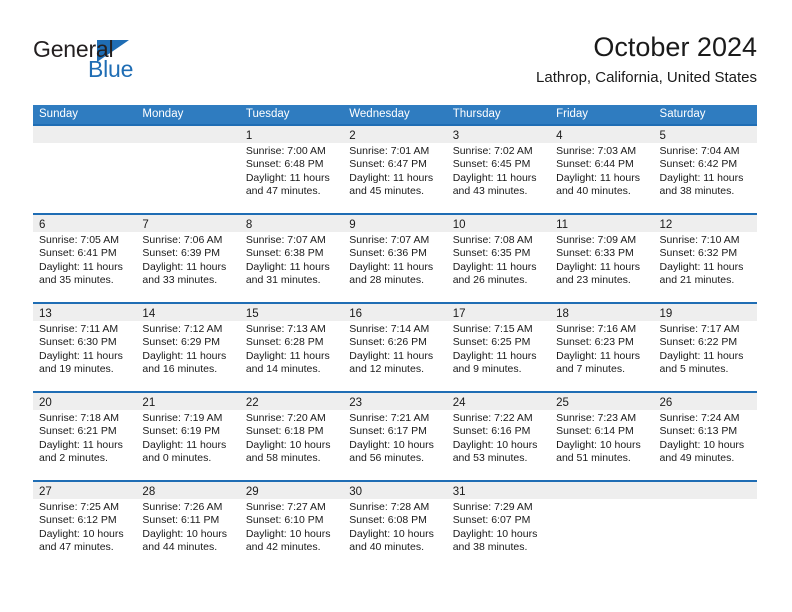 The width and height of the screenshot is (792, 612). What do you see at coordinates (42, 225) in the screenshot?
I see `day-number: 6` at bounding box center [42, 225].